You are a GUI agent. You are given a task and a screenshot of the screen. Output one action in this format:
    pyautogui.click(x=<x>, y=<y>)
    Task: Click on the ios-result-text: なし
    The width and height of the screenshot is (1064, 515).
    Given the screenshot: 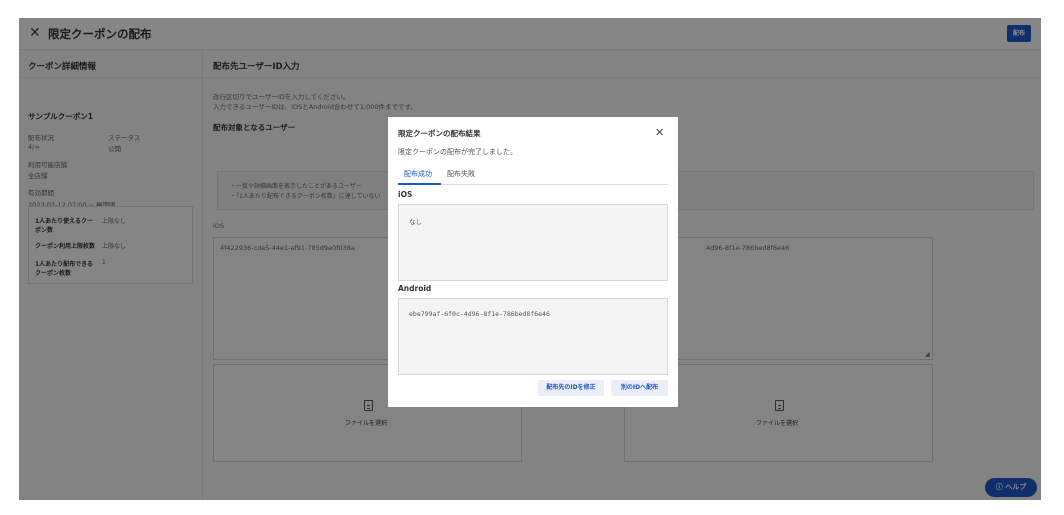 What is the action you would take?
    pyautogui.click(x=415, y=222)
    